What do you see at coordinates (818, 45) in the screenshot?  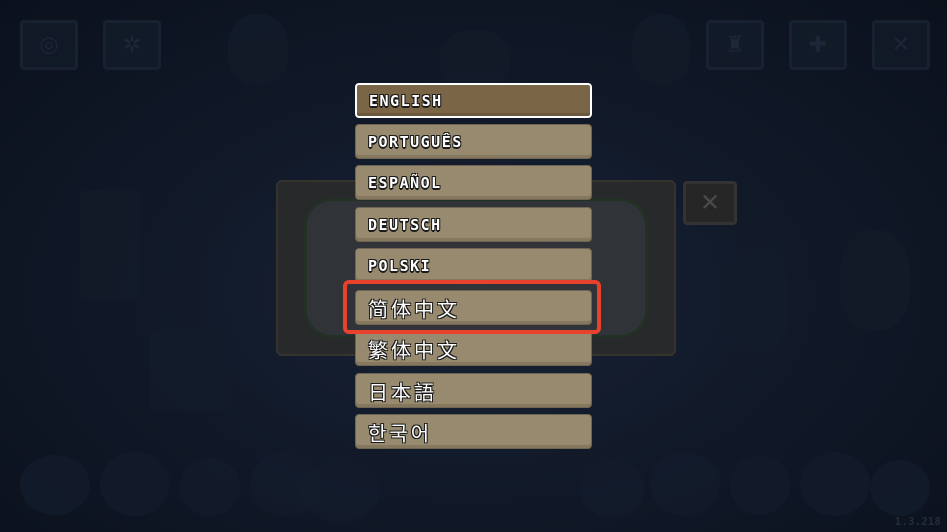 I see `dpad-icon: ✚` at bounding box center [818, 45].